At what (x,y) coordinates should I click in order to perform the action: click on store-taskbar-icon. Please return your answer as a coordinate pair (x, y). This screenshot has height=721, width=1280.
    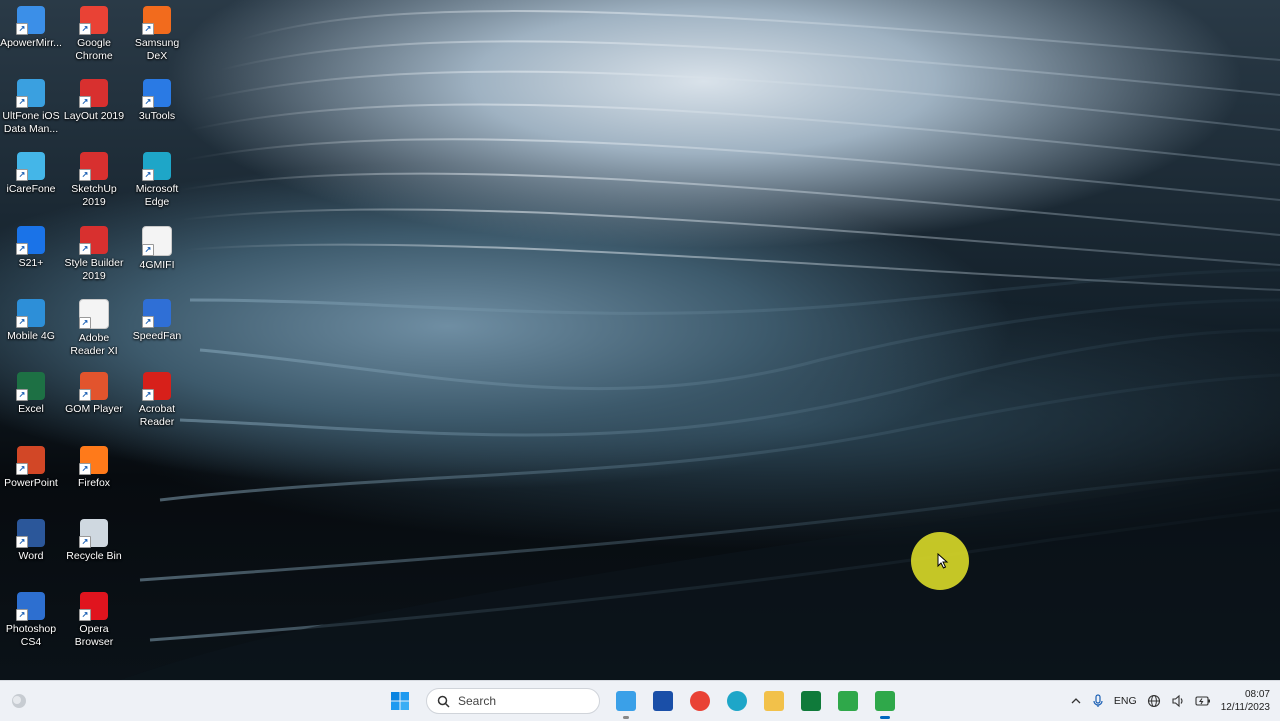
    Looking at the image, I should click on (663, 701).